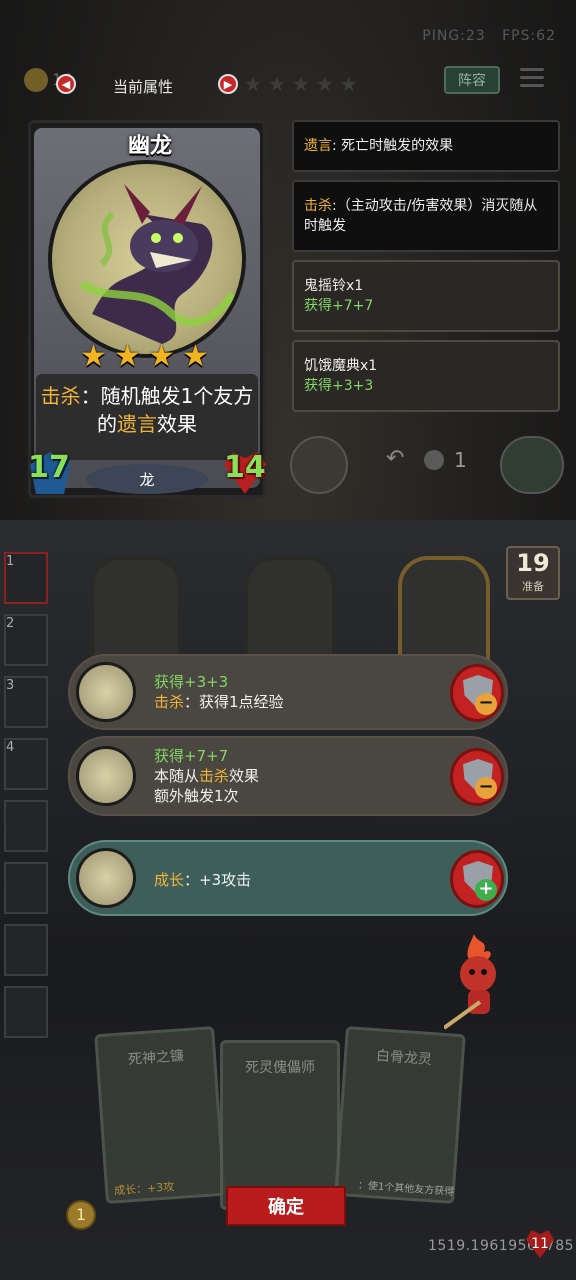 This screenshot has height=1280, width=576. Describe the element at coordinates (245, 467) in the screenshot. I see `health-value: 14` at that location.